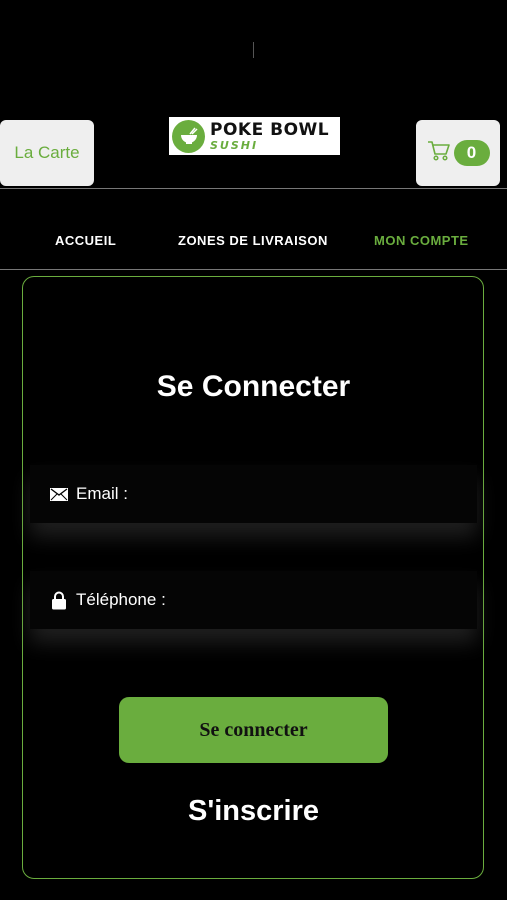 The image size is (507, 900). What do you see at coordinates (253, 730) in the screenshot?
I see `login-submit-button: Se connecter` at bounding box center [253, 730].